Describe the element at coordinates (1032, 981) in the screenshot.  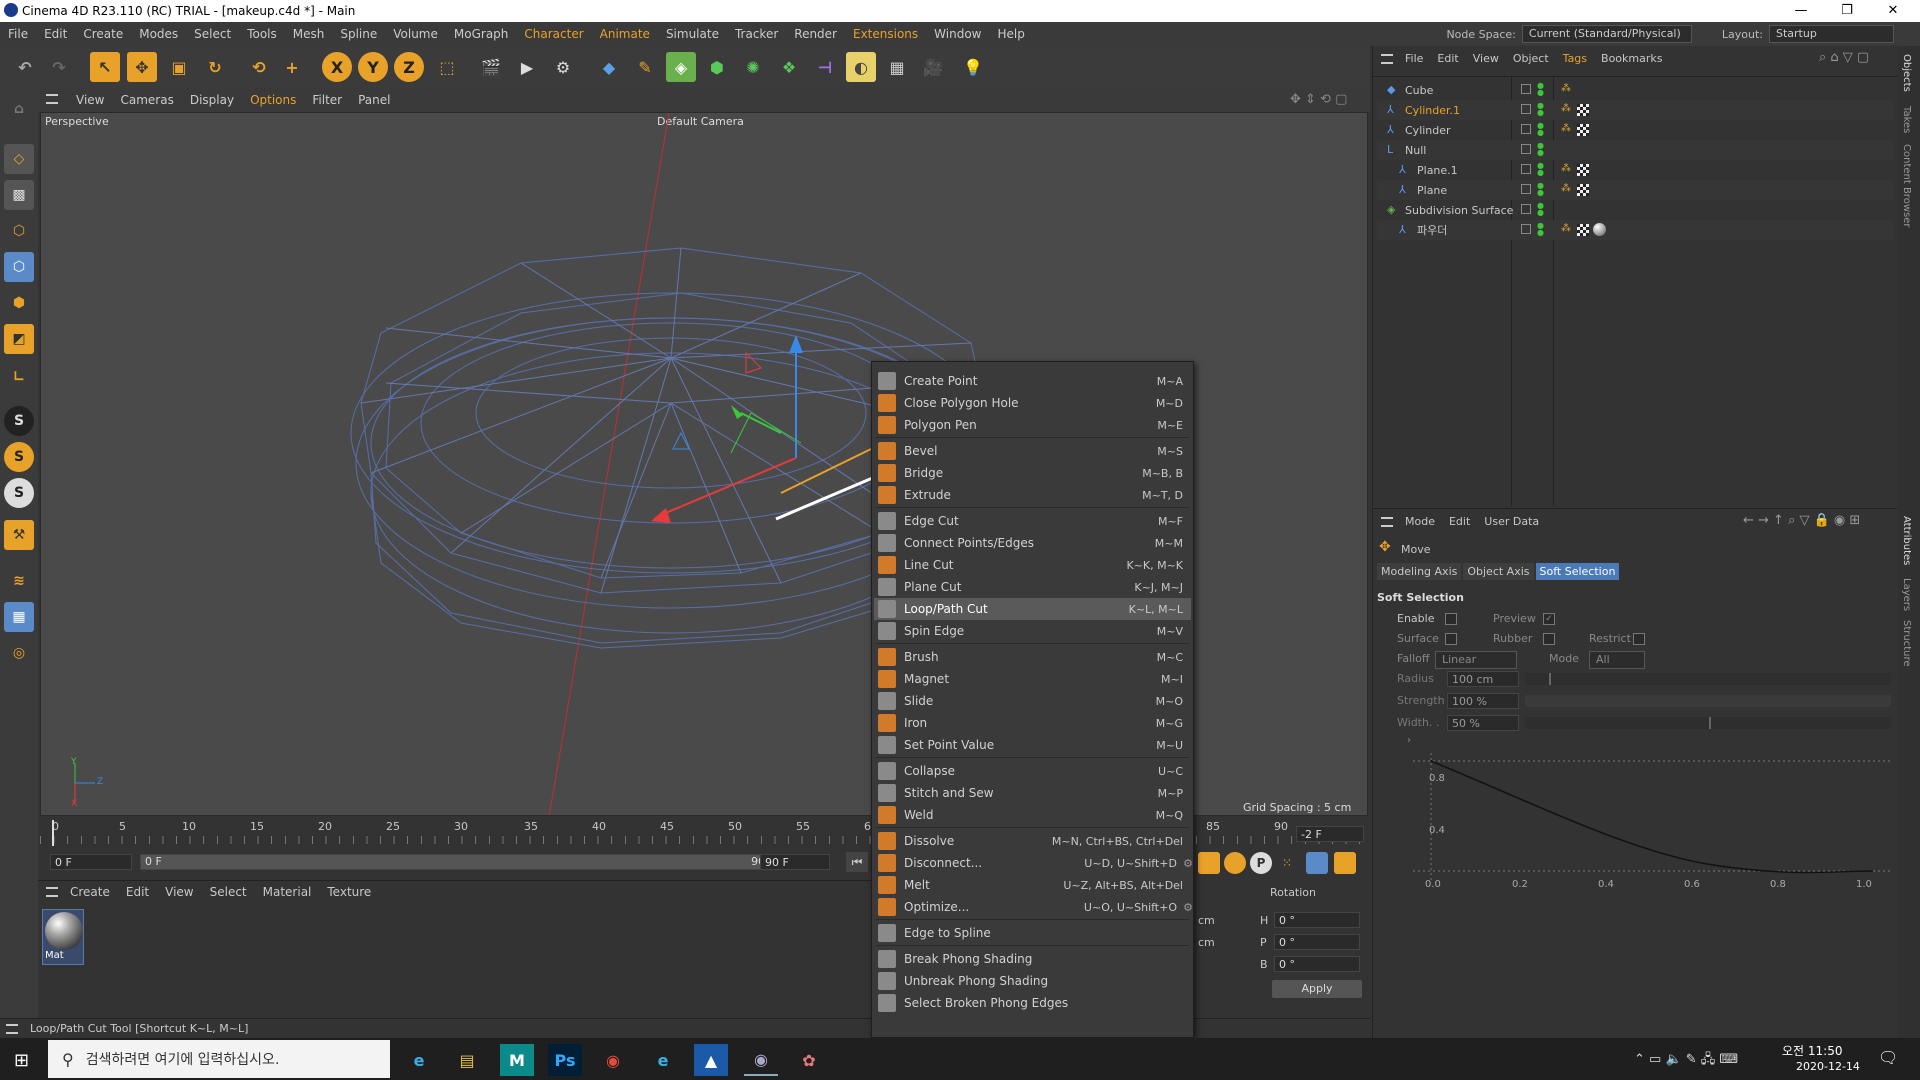
I see `menu-item-unbreak-phong-shading: Unbreak Phong Shading` at that location.